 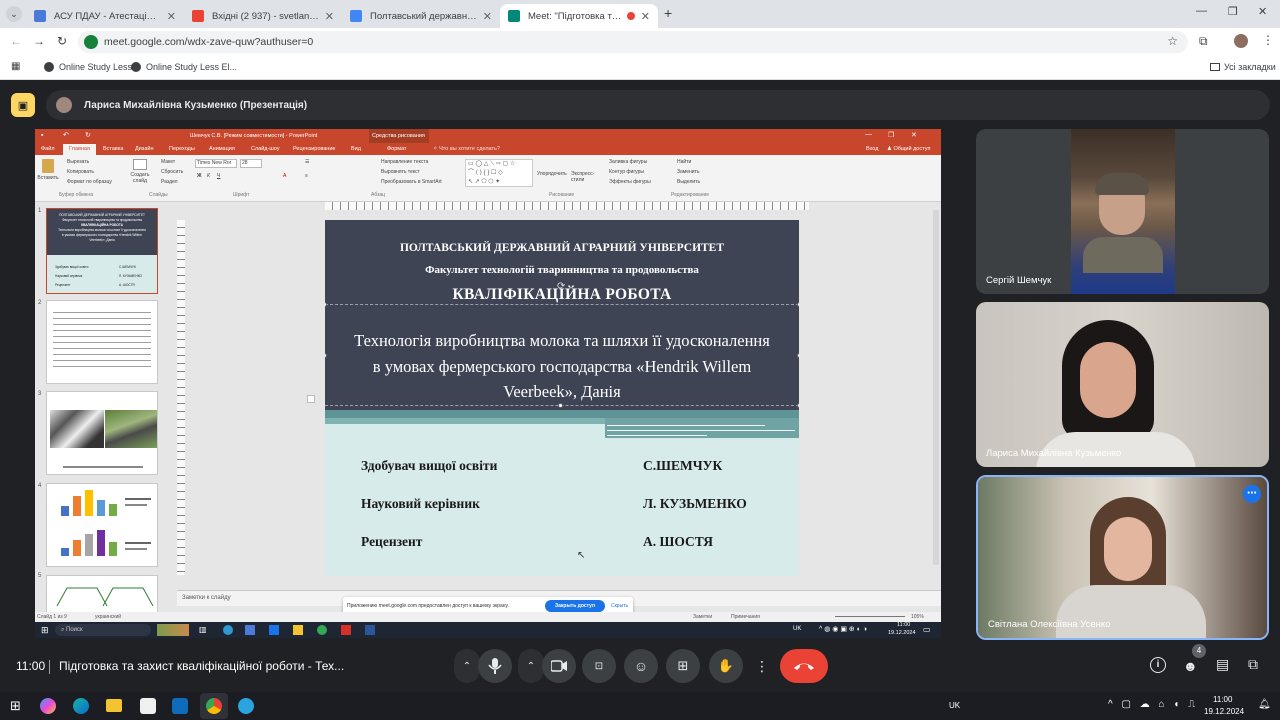 What do you see at coordinates (630, 182) in the screenshot?
I see `shape-effects-button: Эффекты фигуры` at bounding box center [630, 182].